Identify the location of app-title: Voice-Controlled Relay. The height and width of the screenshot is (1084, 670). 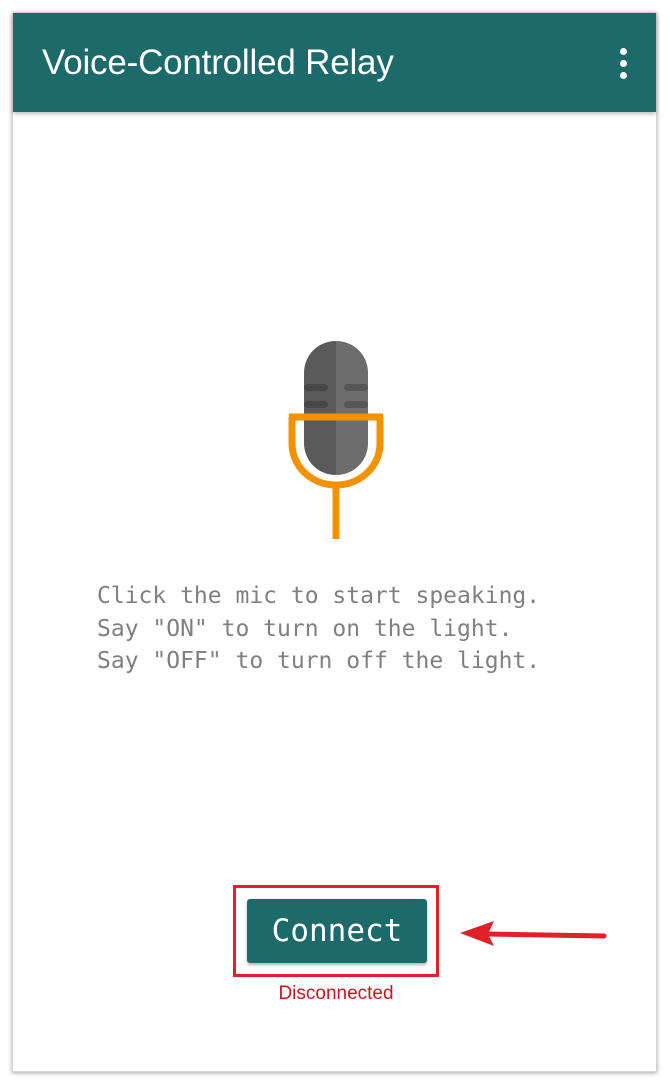
(218, 62).